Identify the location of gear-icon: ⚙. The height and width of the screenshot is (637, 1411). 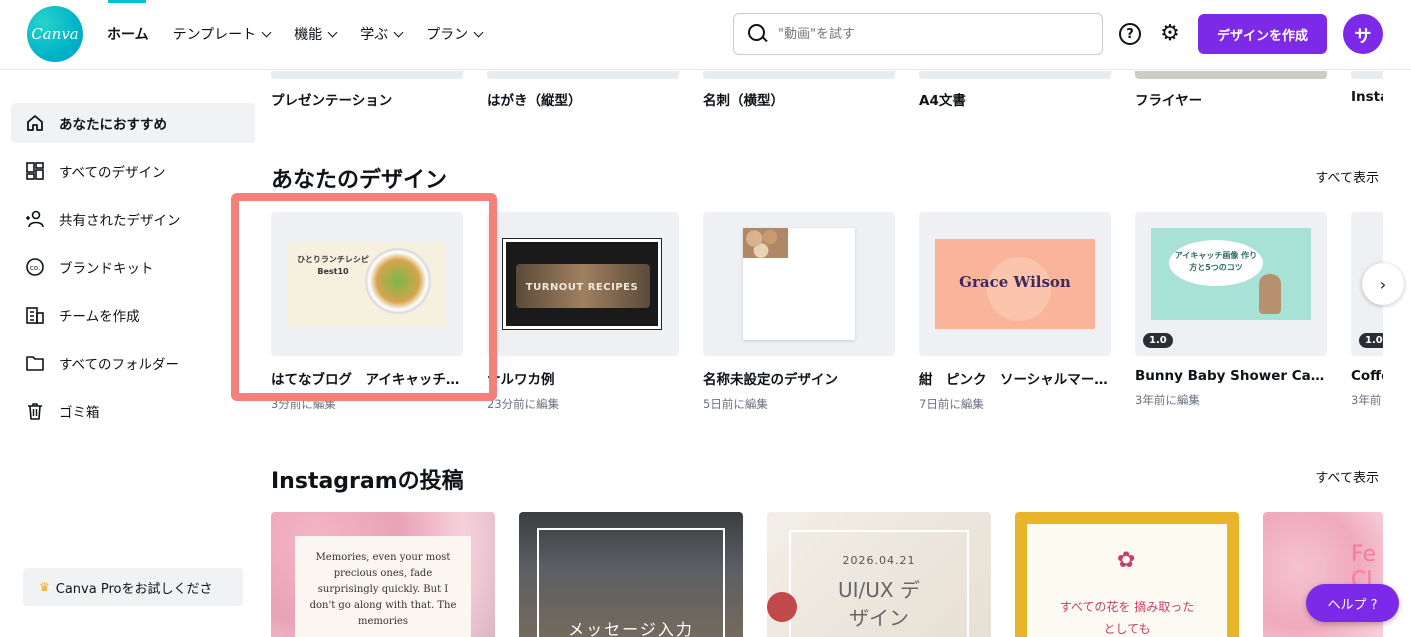
(1170, 34).